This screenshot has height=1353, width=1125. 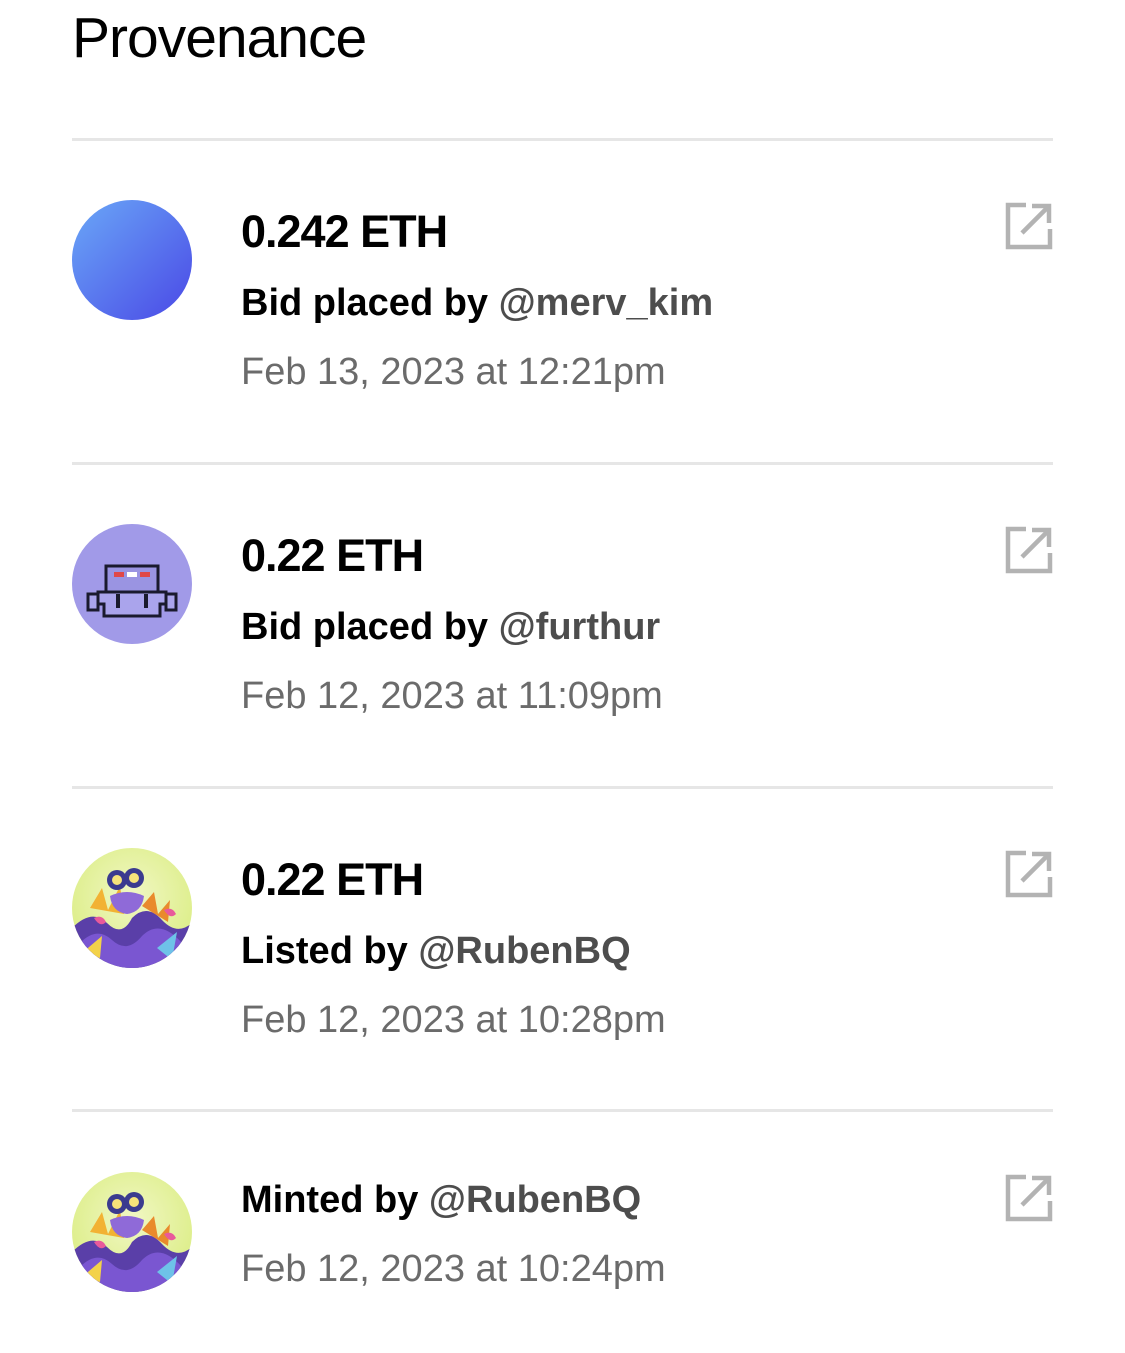 I want to click on event-date: Feb 13, 2023 at 12:21pm, so click(x=453, y=372).